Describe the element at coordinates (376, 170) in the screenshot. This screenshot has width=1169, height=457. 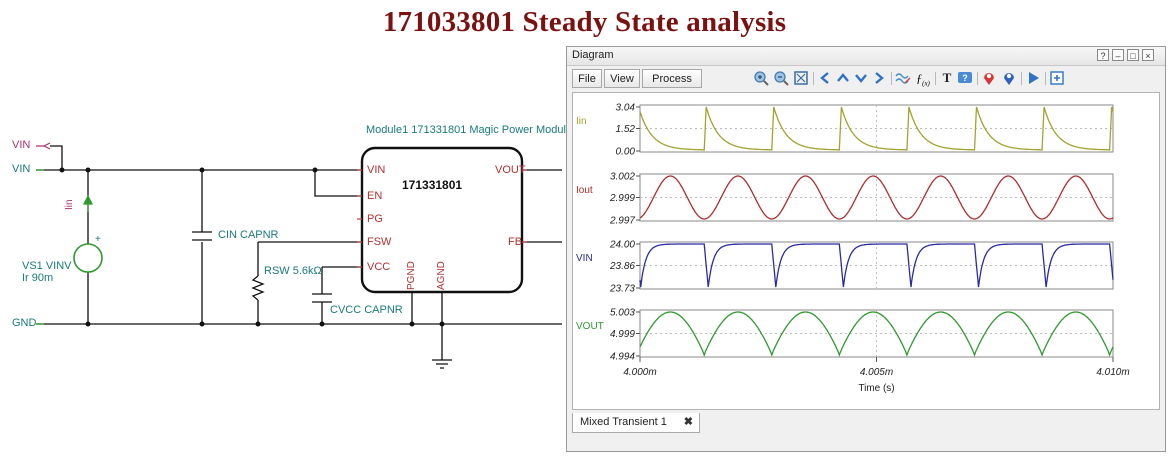
I see `pin-vin-label: VIN` at that location.